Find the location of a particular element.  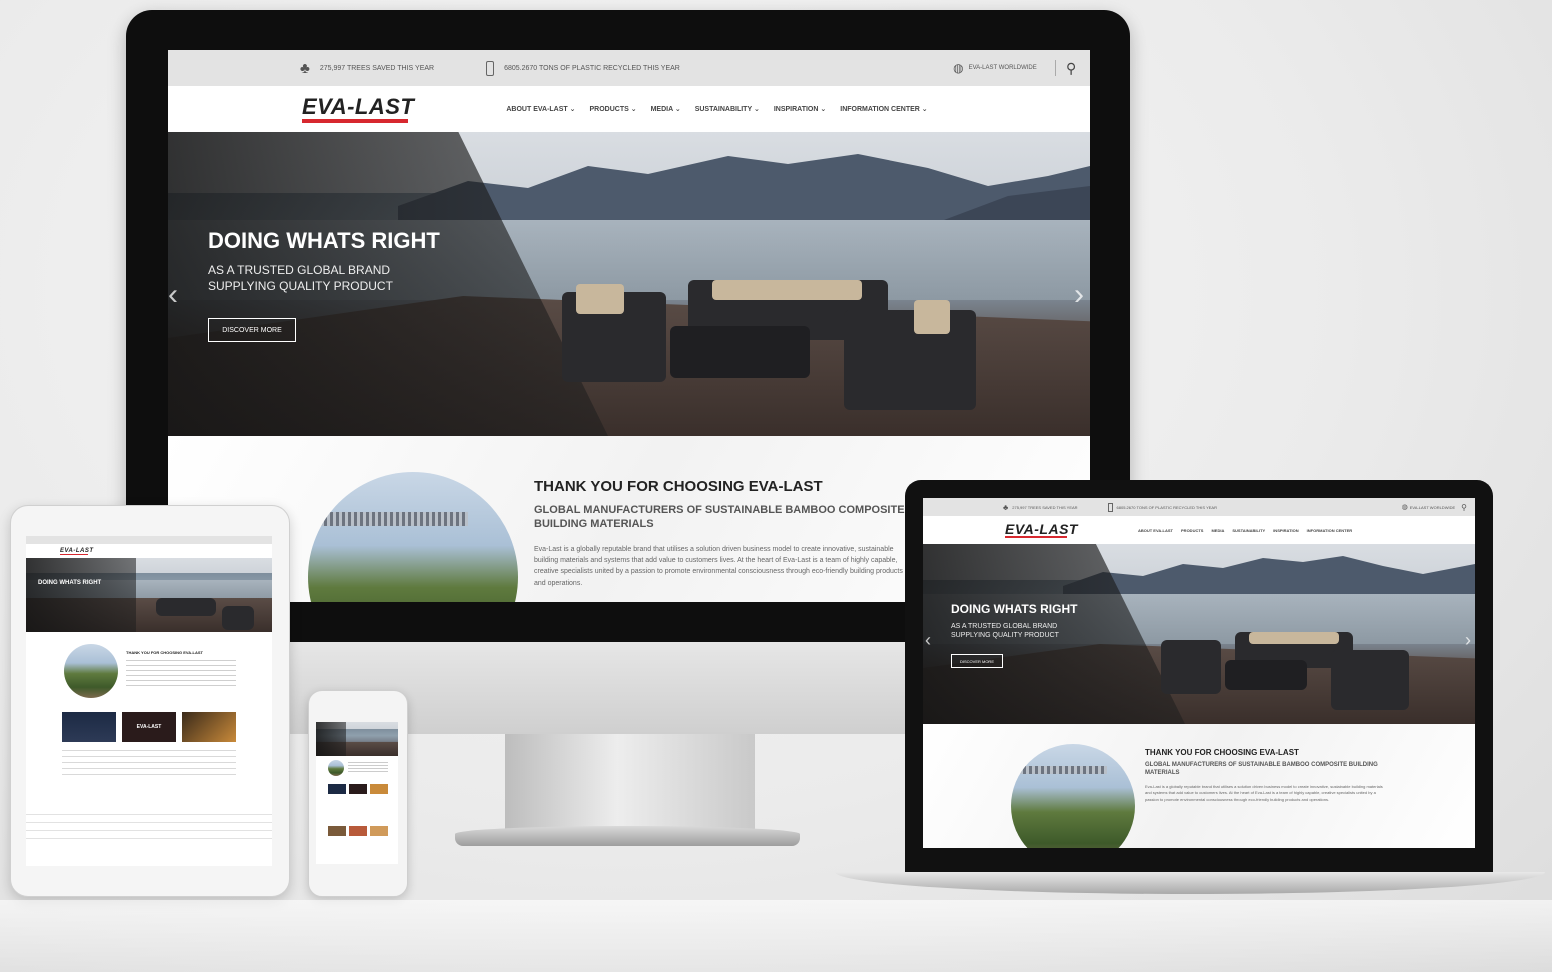

nav-products: PRODUCTS ⌄ is located at coordinates (613, 109).